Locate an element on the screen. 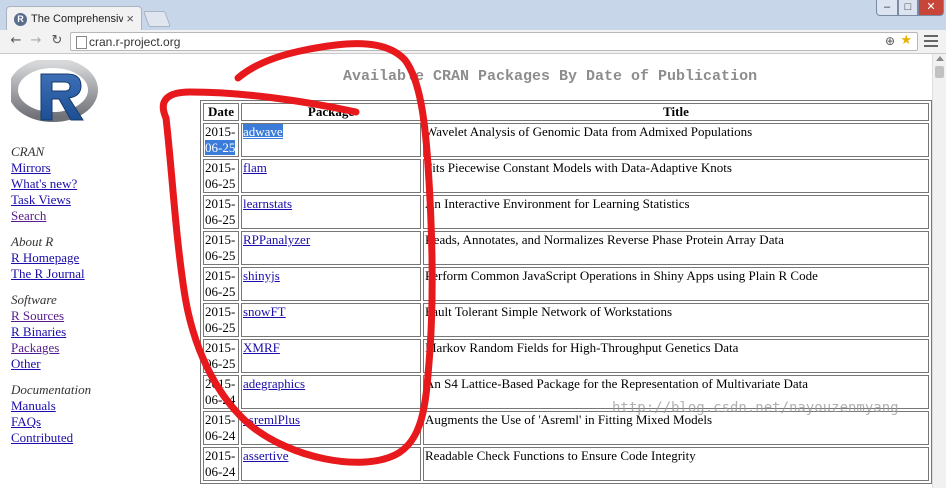 This screenshot has width=946, height=488. tab-close-icon: × is located at coordinates (130, 18).